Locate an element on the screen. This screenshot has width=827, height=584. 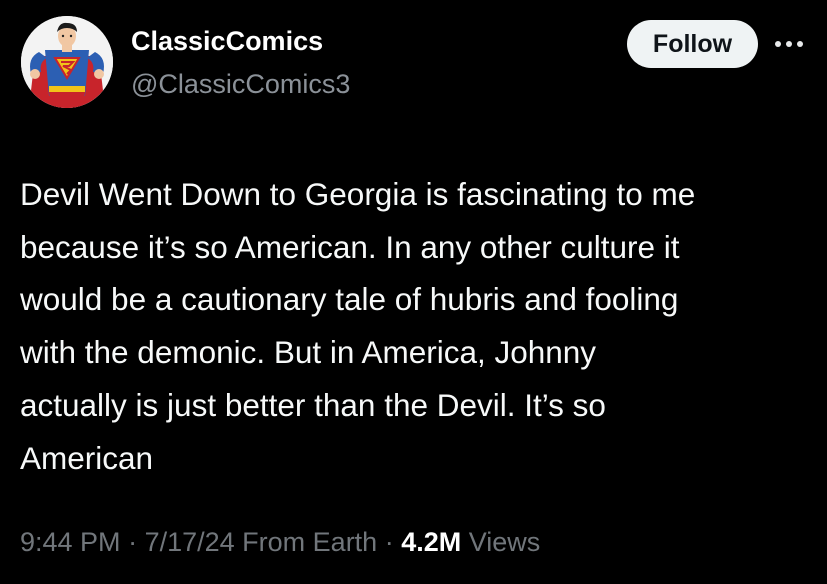
display-name: ClassicComics is located at coordinates (227, 41).